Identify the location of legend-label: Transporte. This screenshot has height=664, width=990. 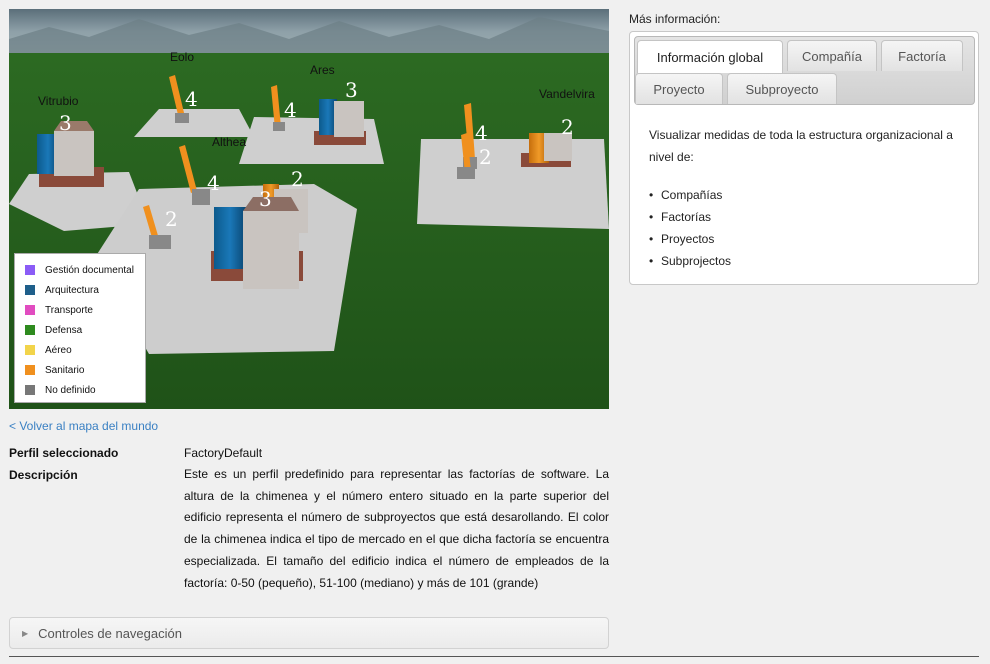
(69, 310).